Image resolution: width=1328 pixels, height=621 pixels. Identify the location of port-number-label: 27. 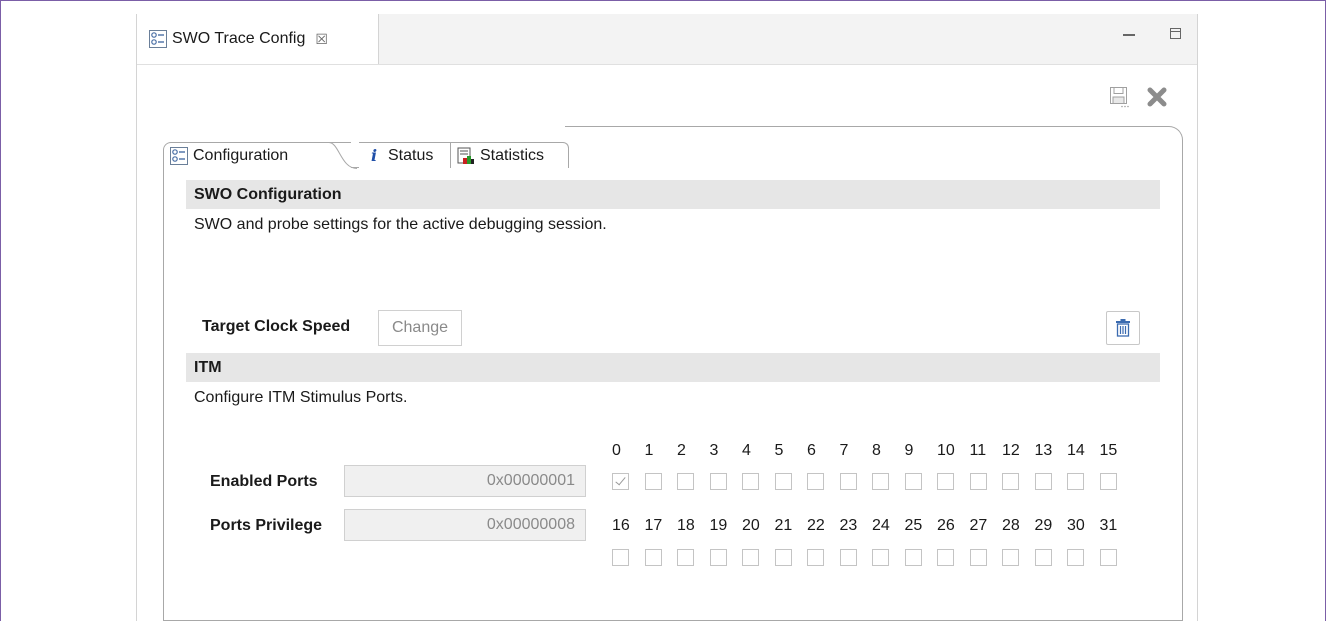
(978, 525).